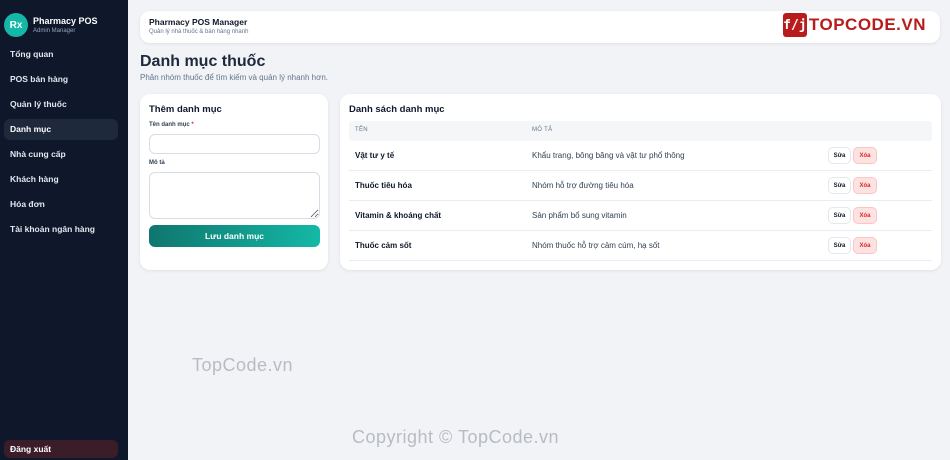 This screenshot has height=460, width=950. What do you see at coordinates (54, 30) in the screenshot?
I see `app-role: Admin Manager` at bounding box center [54, 30].